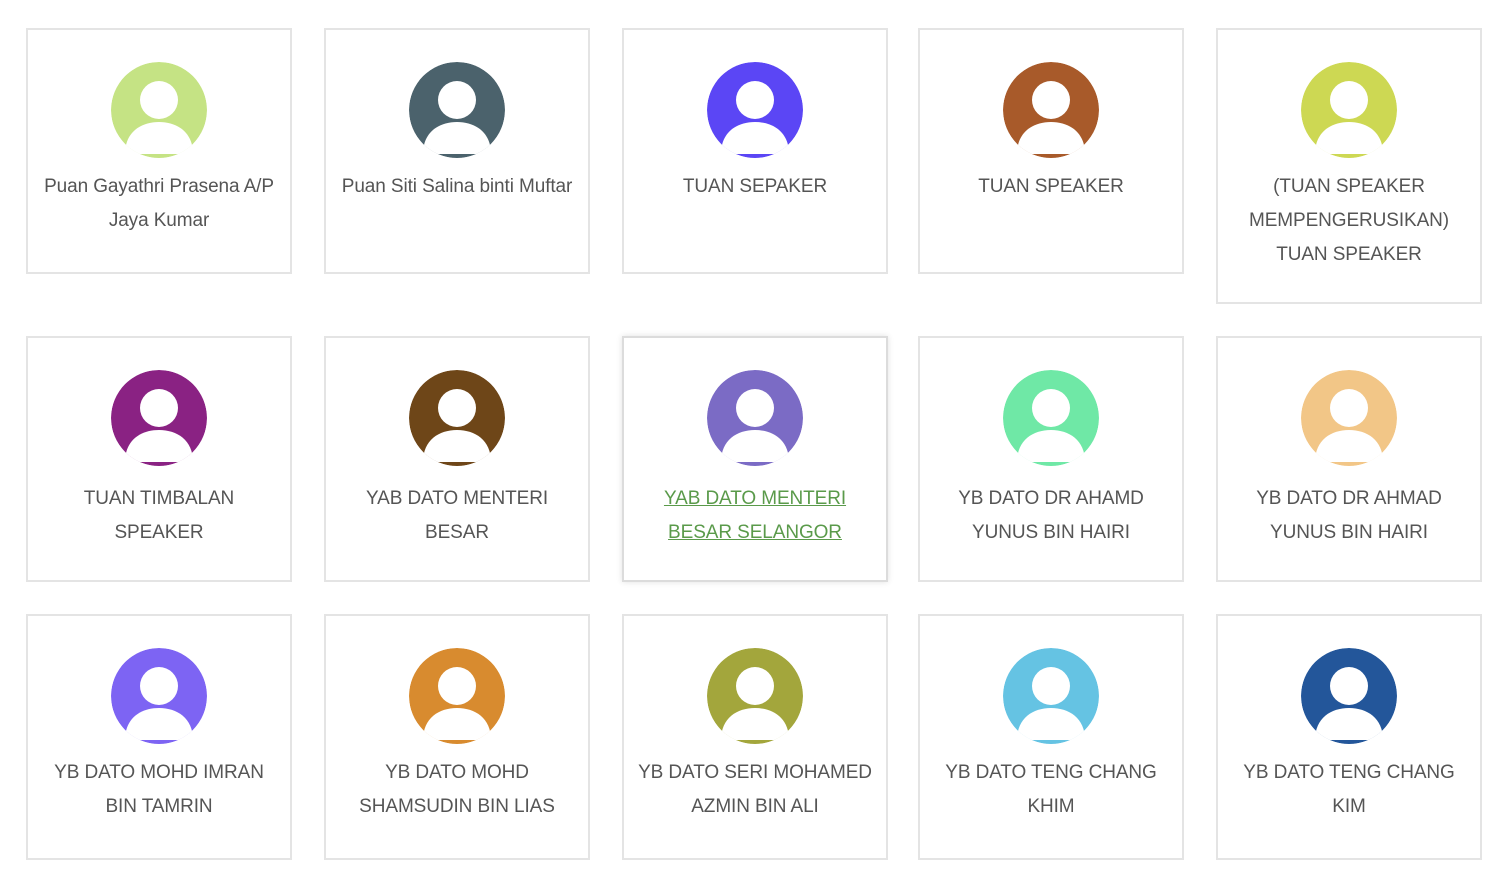  Describe the element at coordinates (755, 789) in the screenshot. I see `member-name: YB DATO SERI MOHAMED AZMIN BIN ALI` at that location.